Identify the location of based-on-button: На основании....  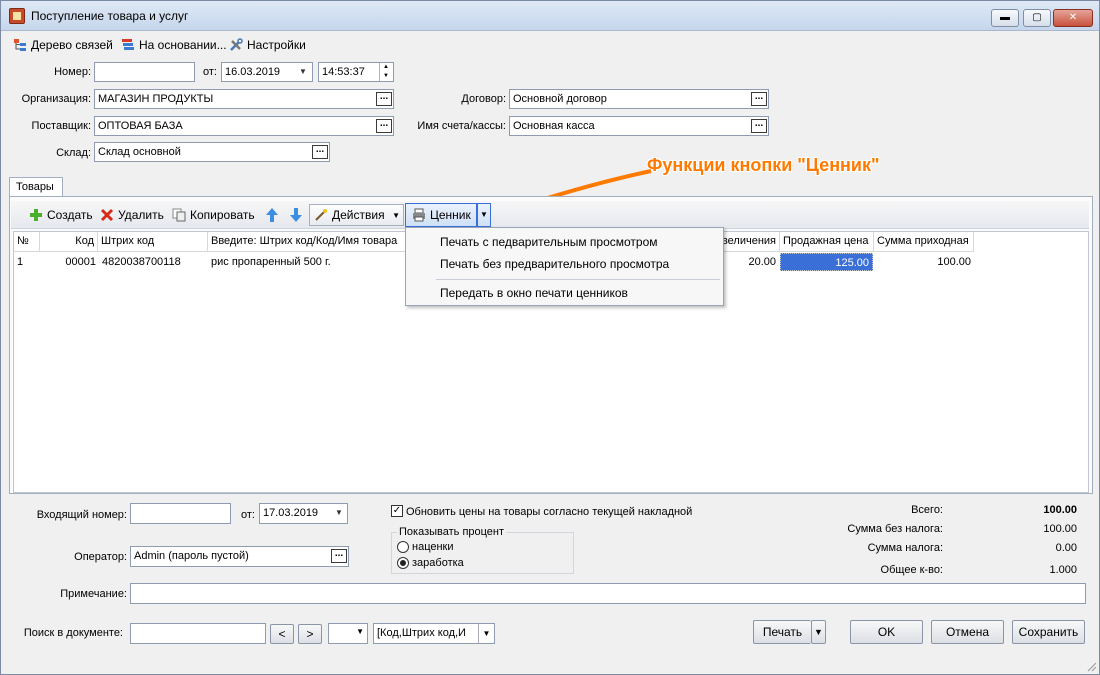
(174, 45).